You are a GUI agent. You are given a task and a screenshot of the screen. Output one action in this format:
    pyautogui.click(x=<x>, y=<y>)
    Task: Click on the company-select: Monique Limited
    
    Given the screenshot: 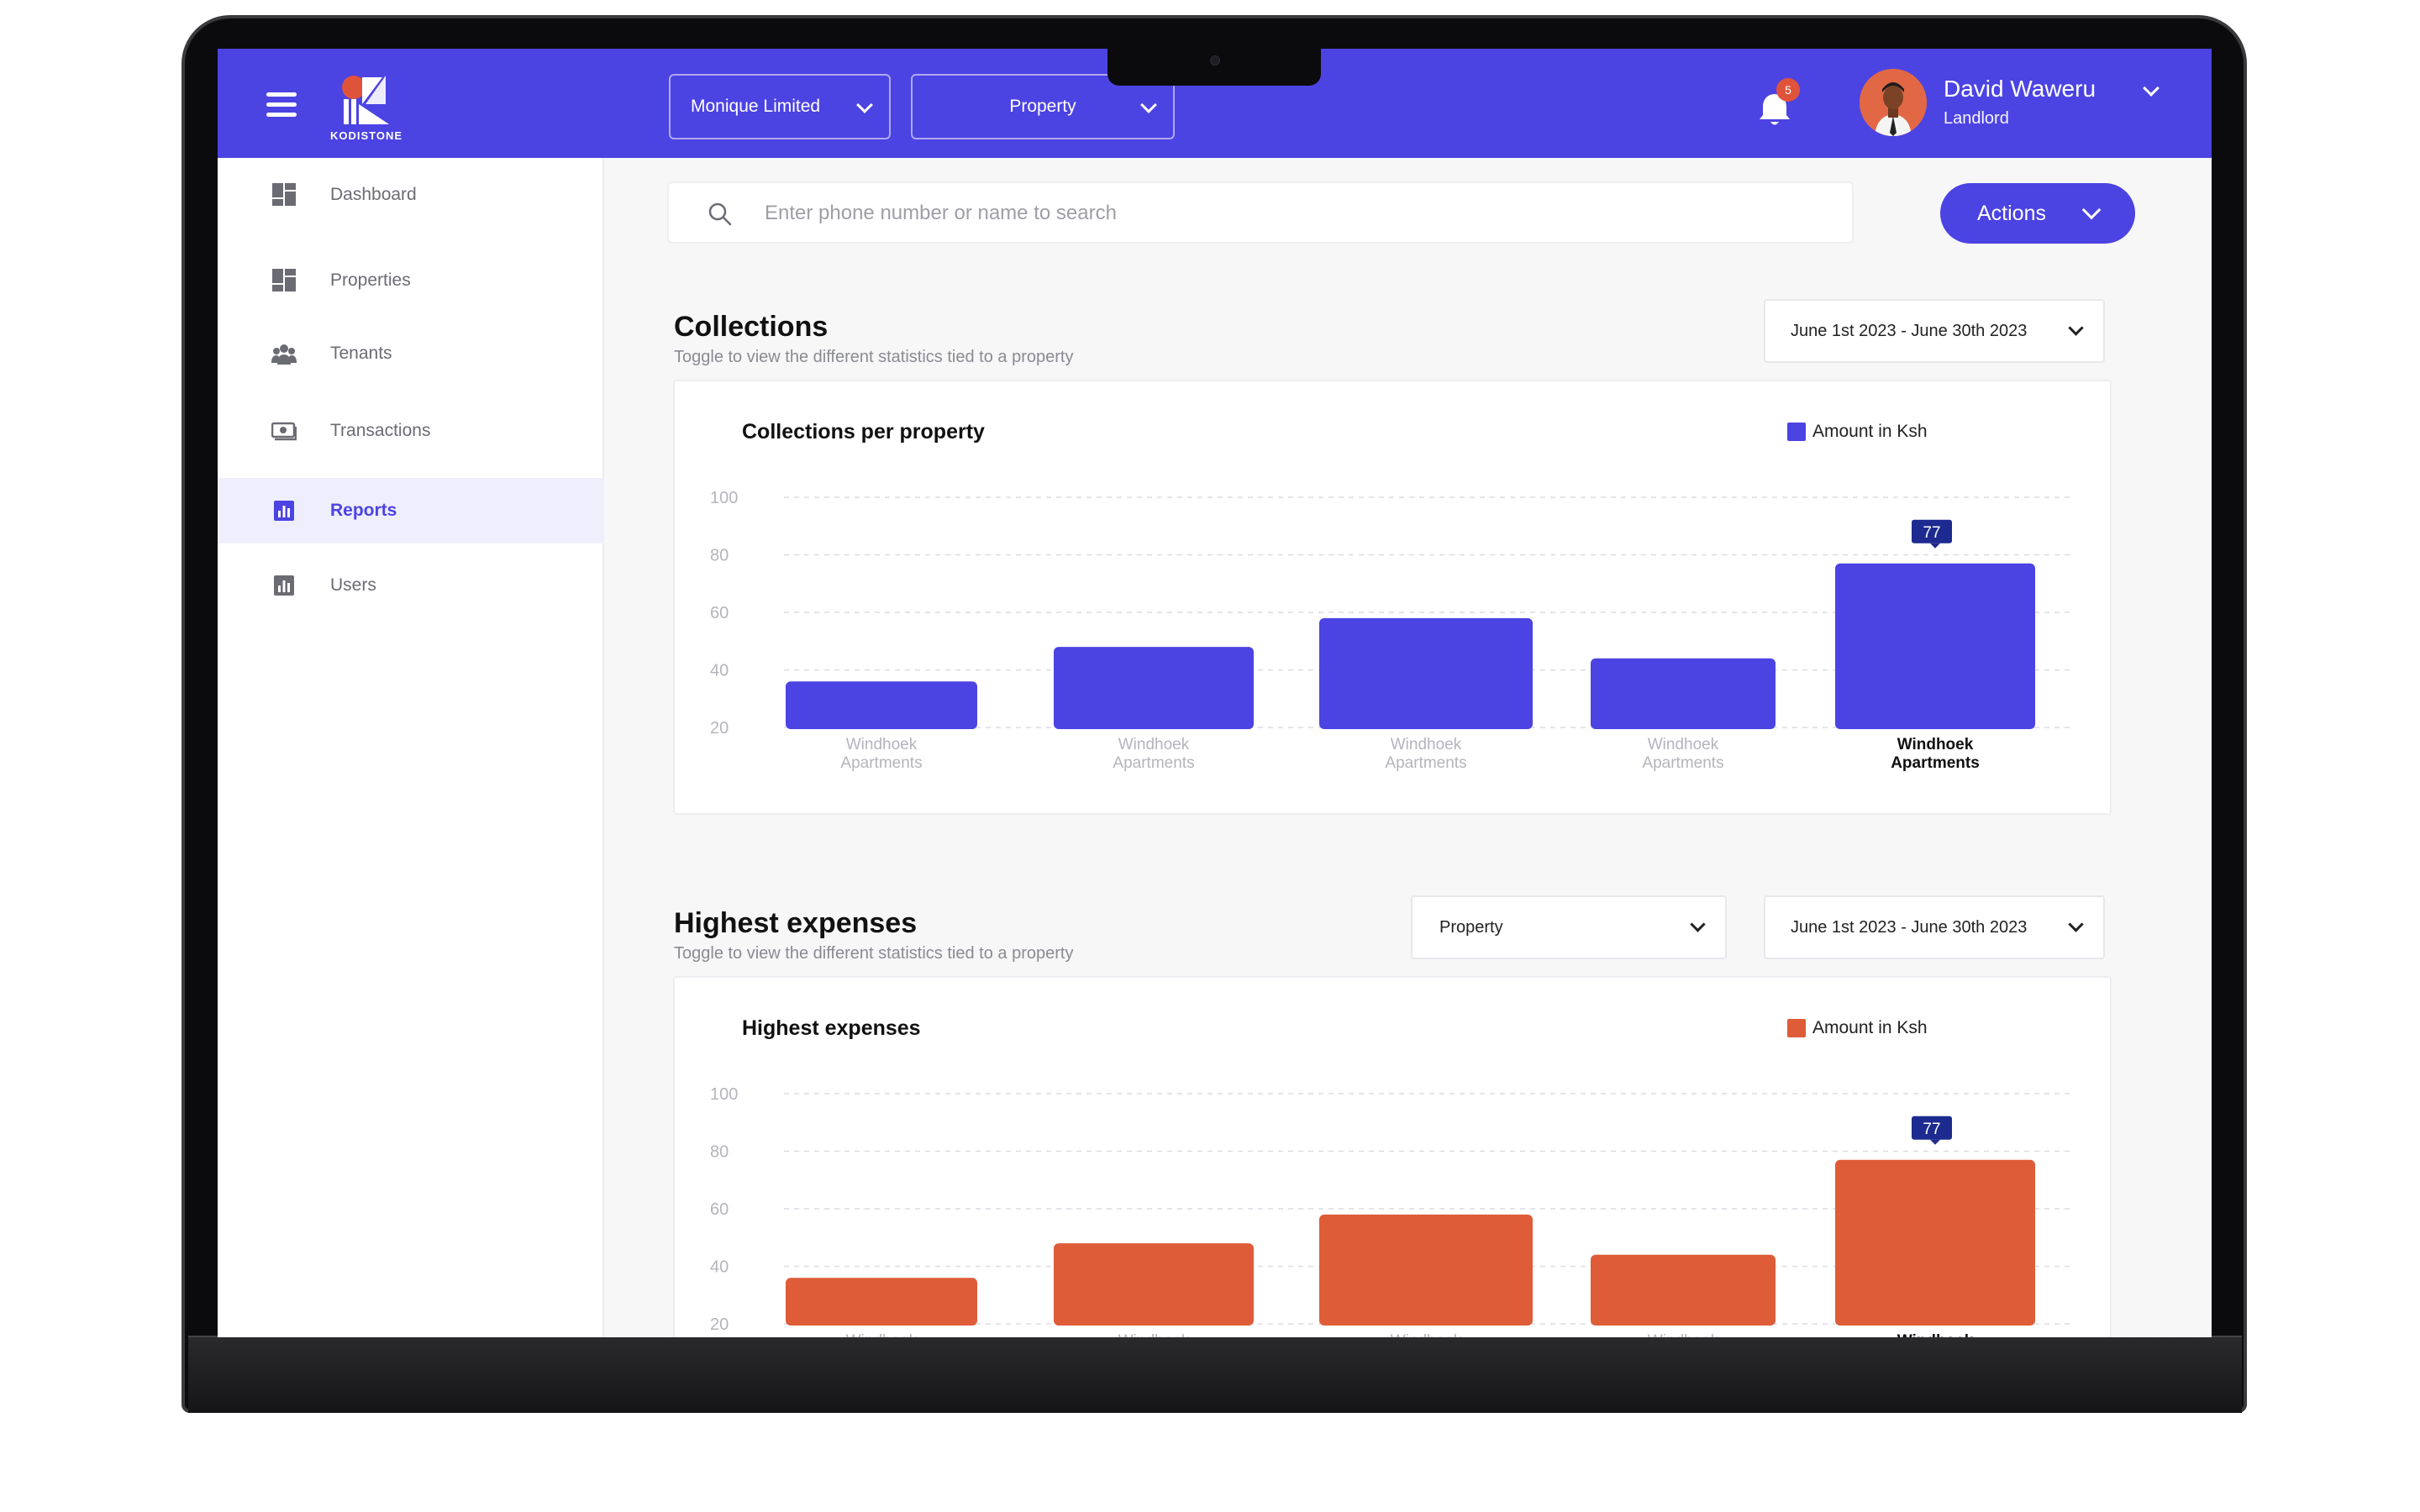 What is the action you would take?
    pyautogui.click(x=780, y=106)
    